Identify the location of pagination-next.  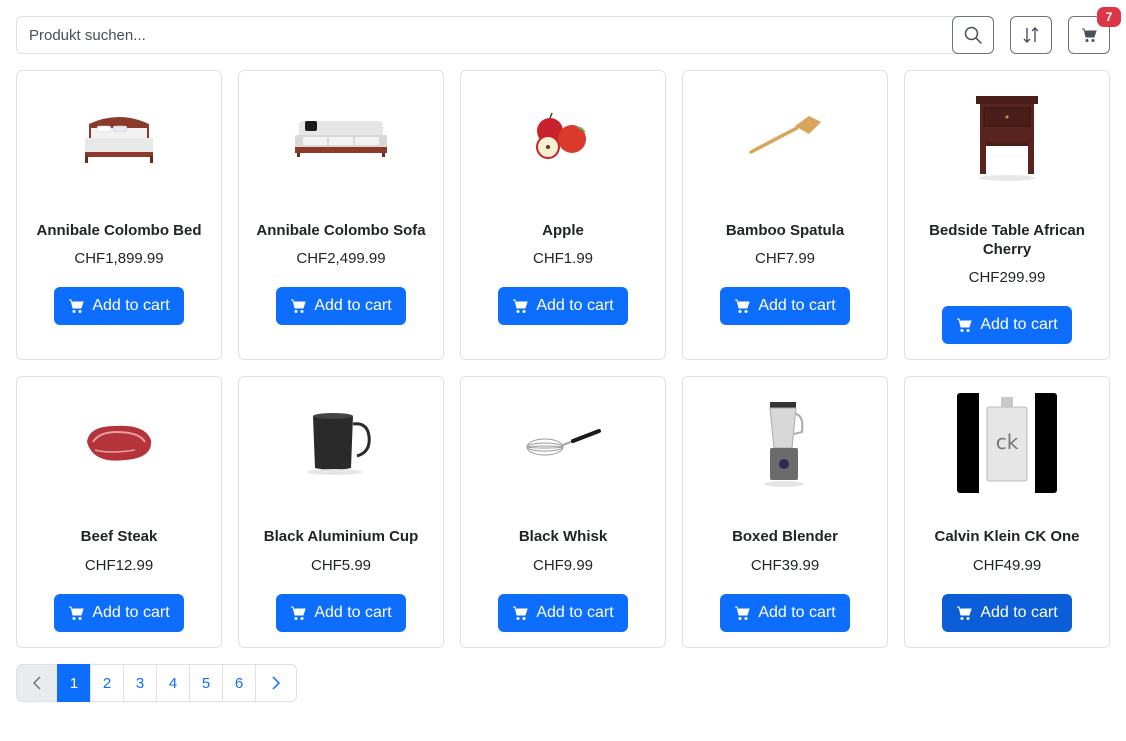
(276, 683).